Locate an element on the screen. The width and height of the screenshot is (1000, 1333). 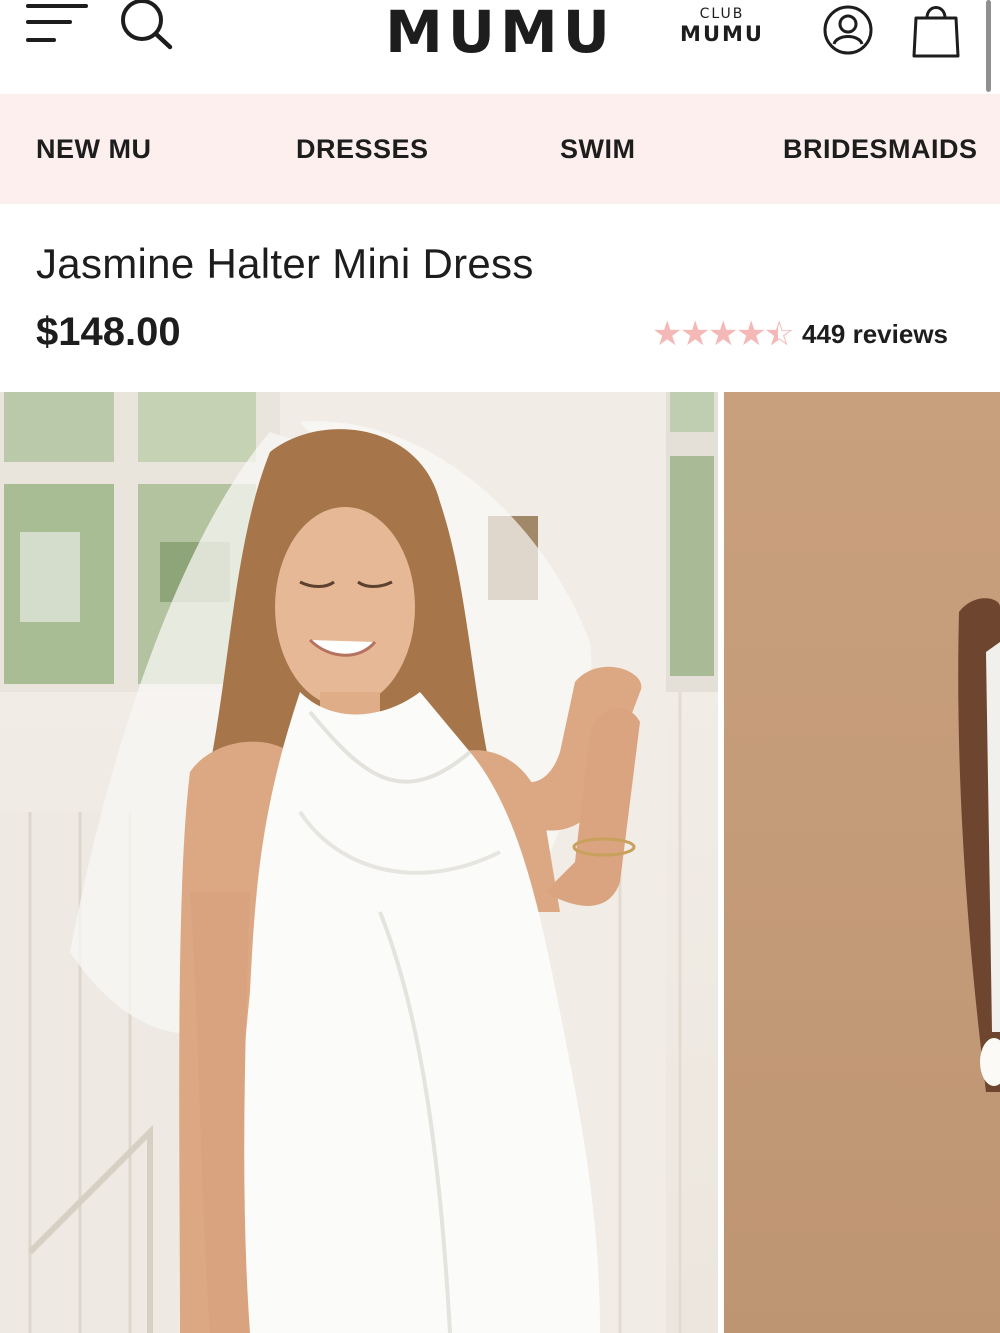
nav-item-new-mu: NEW MU is located at coordinates (93, 149).